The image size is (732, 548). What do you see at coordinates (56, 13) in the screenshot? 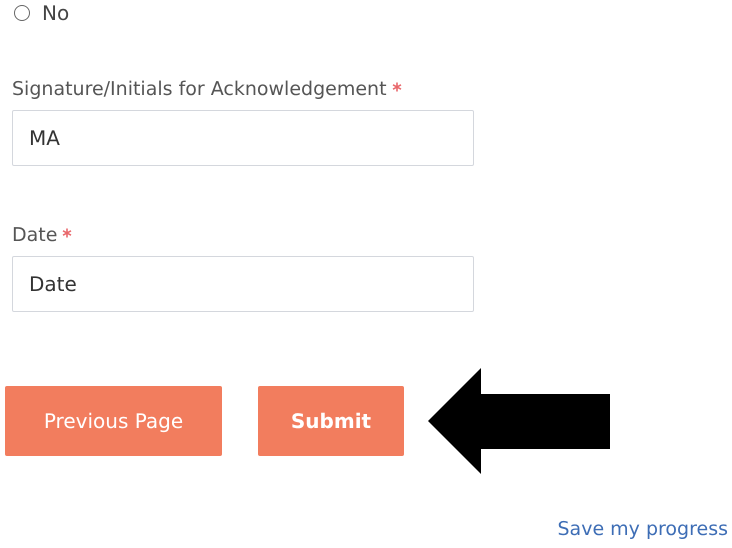
I see `radio-label: No` at bounding box center [56, 13].